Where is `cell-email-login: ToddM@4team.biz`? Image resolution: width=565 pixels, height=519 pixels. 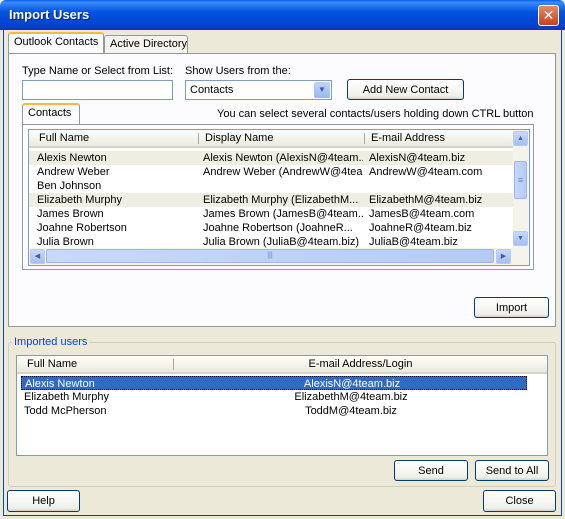
cell-email-login: ToddM@4team.biz is located at coordinates (351, 411).